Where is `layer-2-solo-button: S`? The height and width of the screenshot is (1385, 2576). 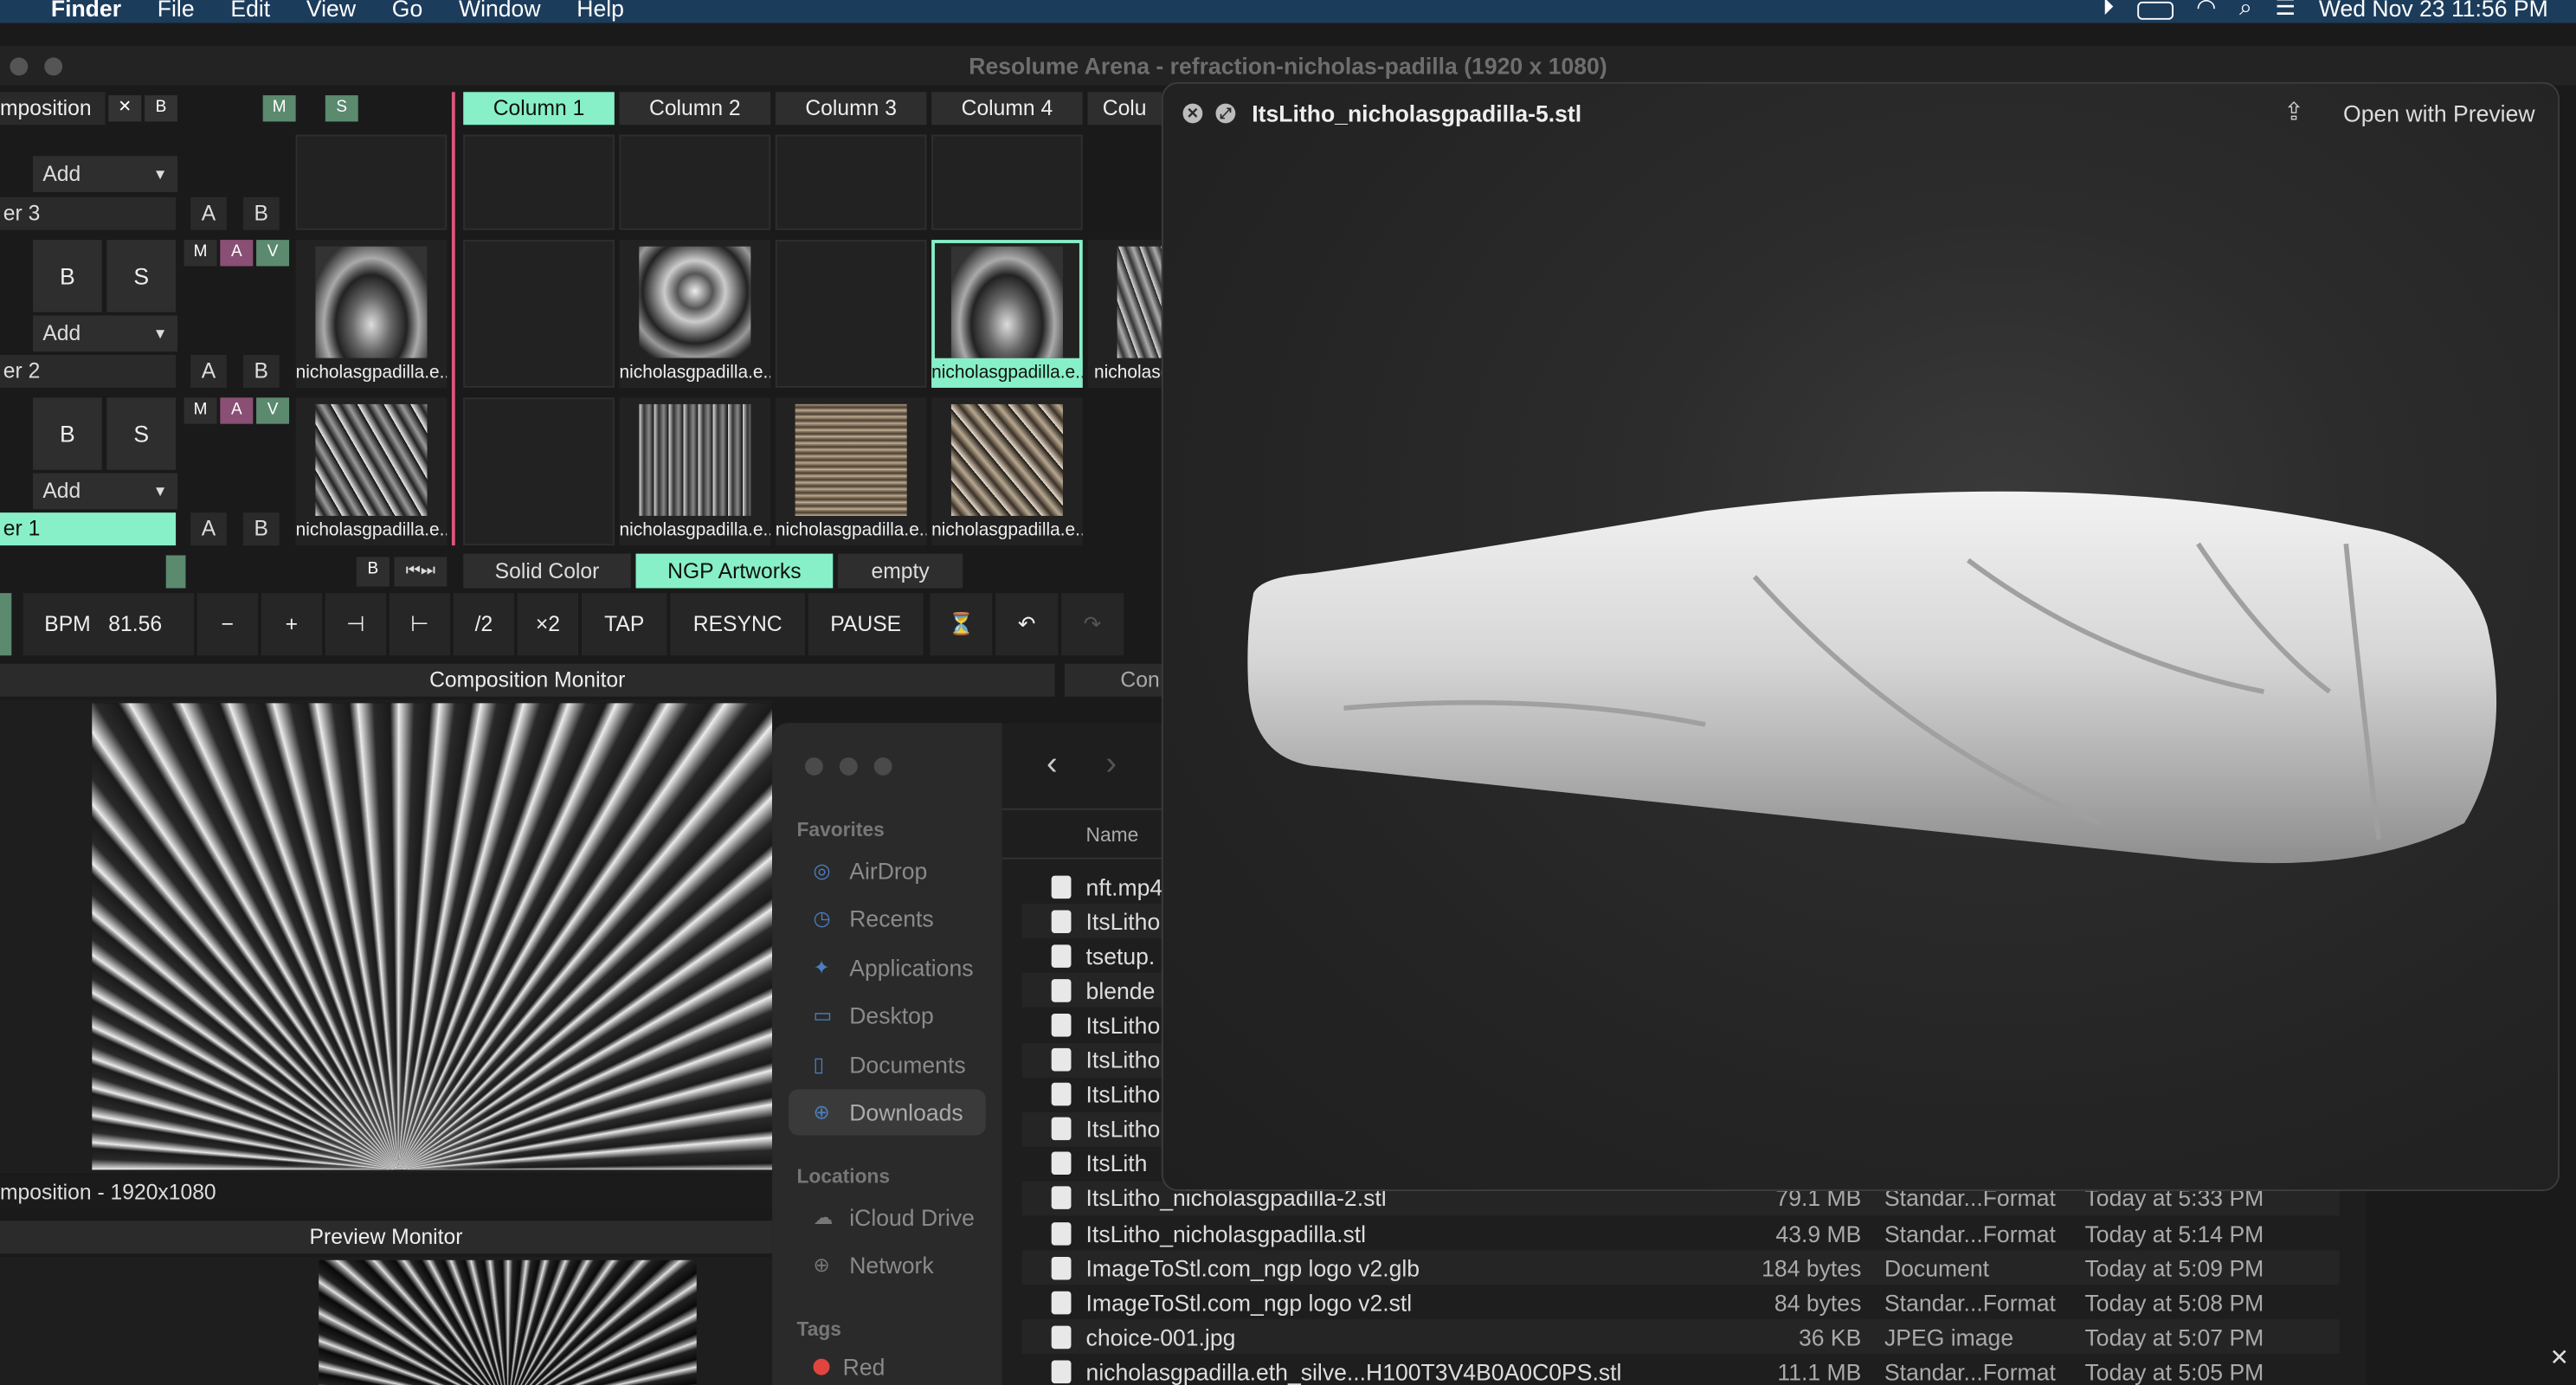
layer-2-solo-button: S is located at coordinates (141, 276).